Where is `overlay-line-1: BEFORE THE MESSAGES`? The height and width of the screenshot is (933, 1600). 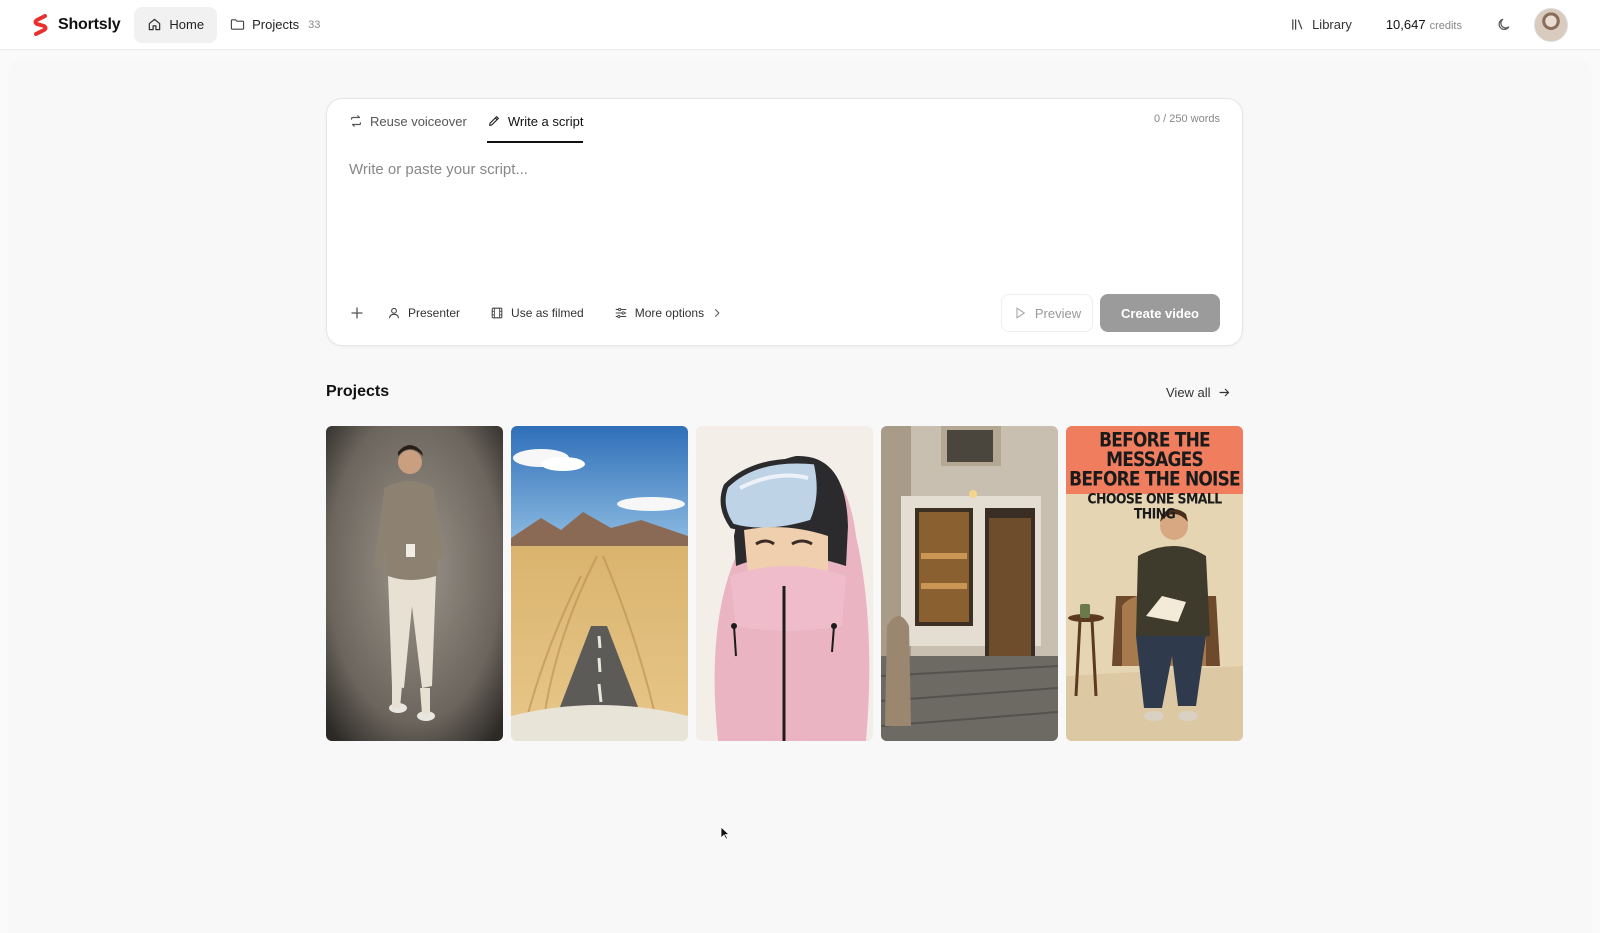 overlay-line-1: BEFORE THE MESSAGES is located at coordinates (1155, 450).